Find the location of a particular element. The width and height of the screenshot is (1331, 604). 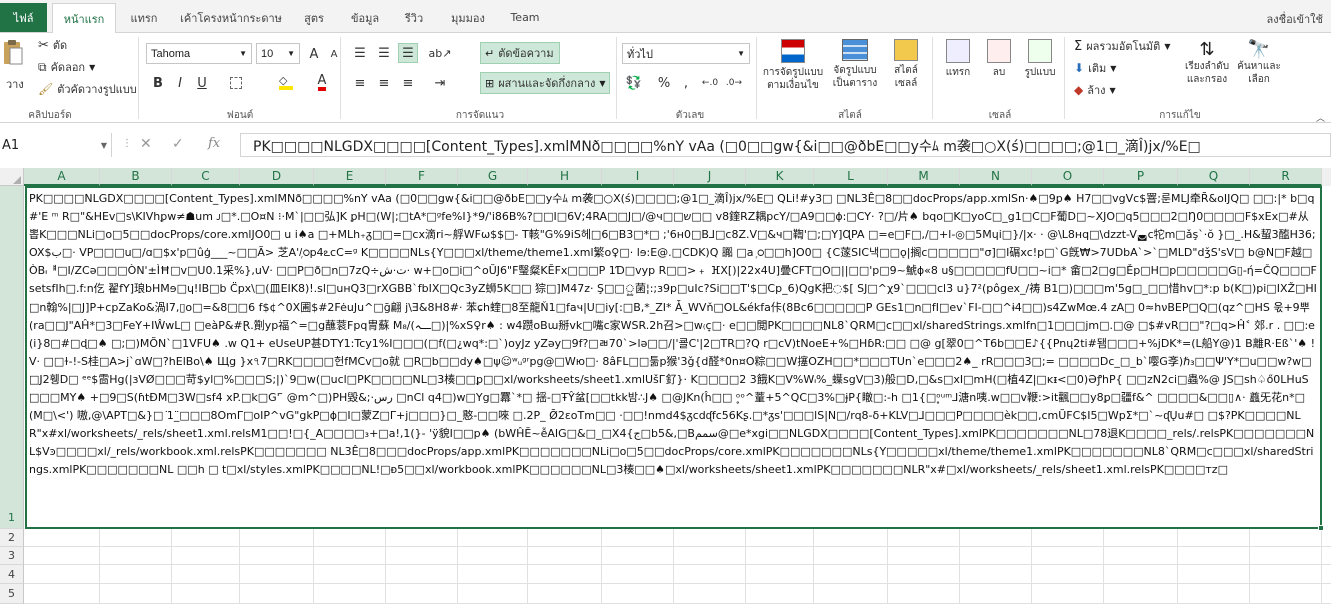

accounting-format-button: 💱 is located at coordinates (634, 83).